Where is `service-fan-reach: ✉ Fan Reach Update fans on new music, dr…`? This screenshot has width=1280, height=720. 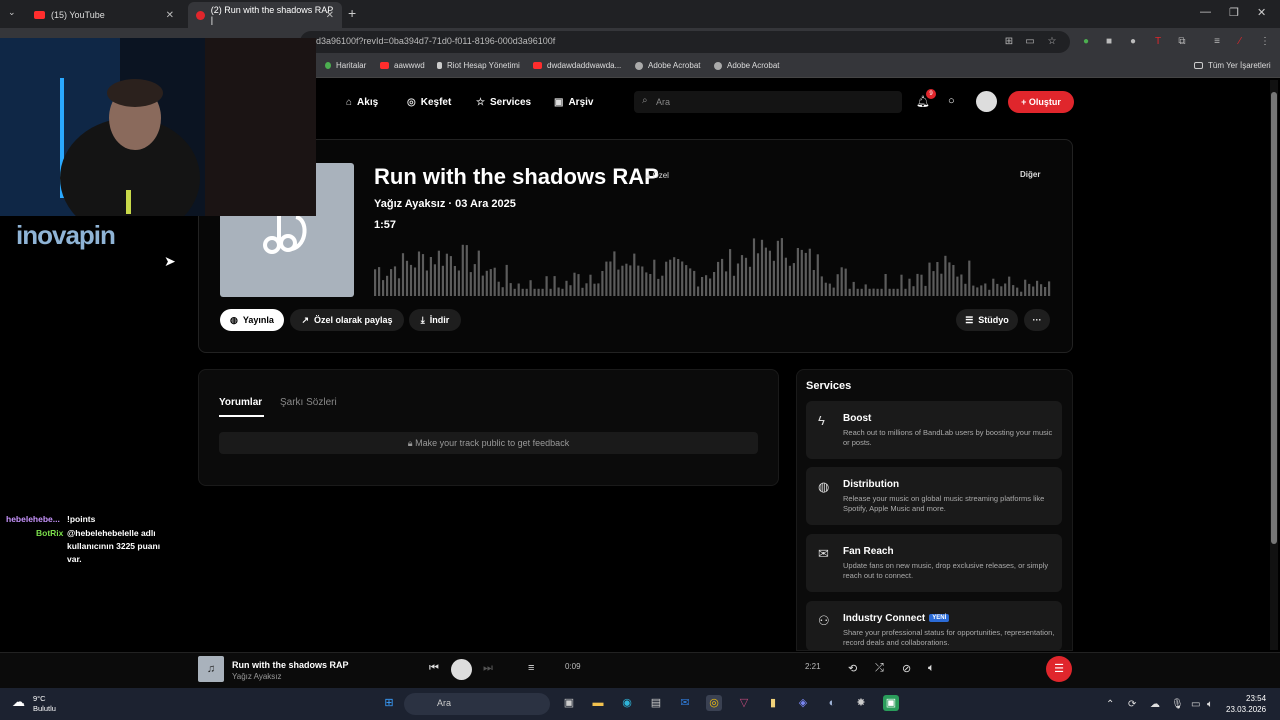
service-fan-reach: ✉ Fan Reach Update fans on new music, dr… is located at coordinates (934, 563).